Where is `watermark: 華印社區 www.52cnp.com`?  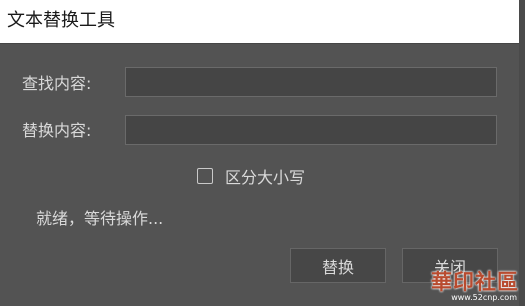 watermark: 華印社區 www.52cnp.com is located at coordinates (460, 284).